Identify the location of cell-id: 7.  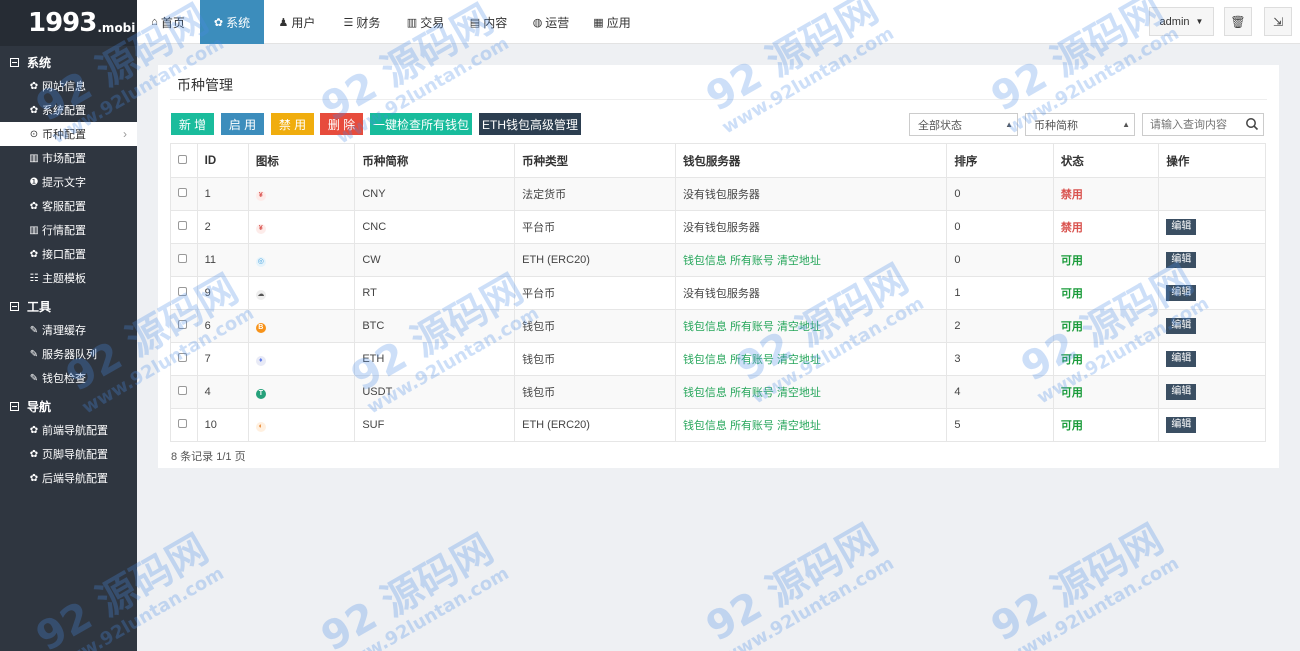
(222, 359).